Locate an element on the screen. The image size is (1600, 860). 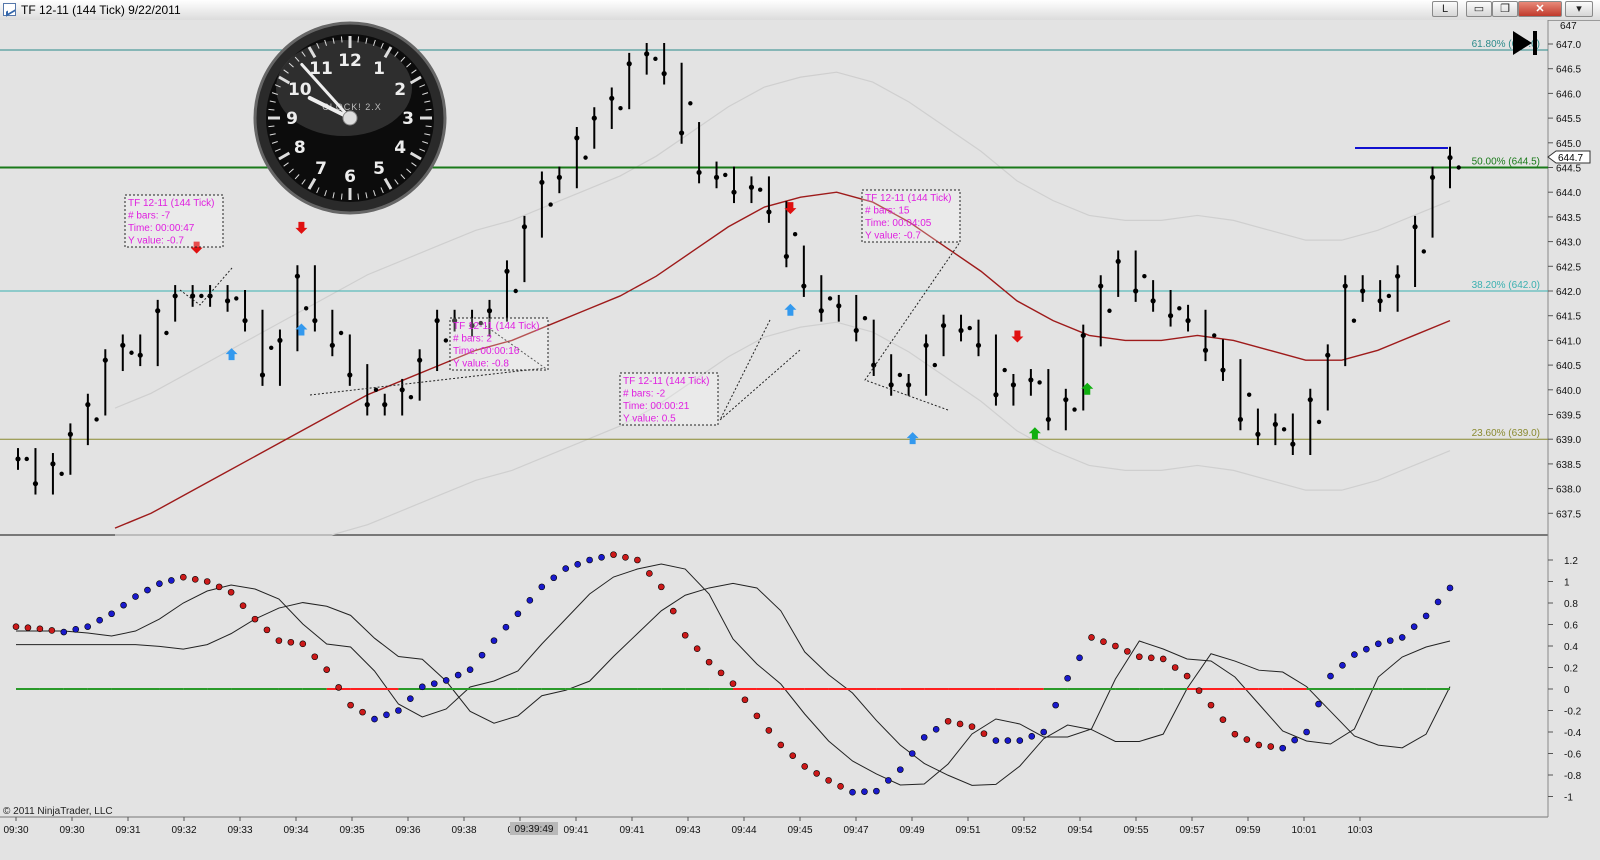
time-tick-label: 09:44 is located at coordinates (743, 830).